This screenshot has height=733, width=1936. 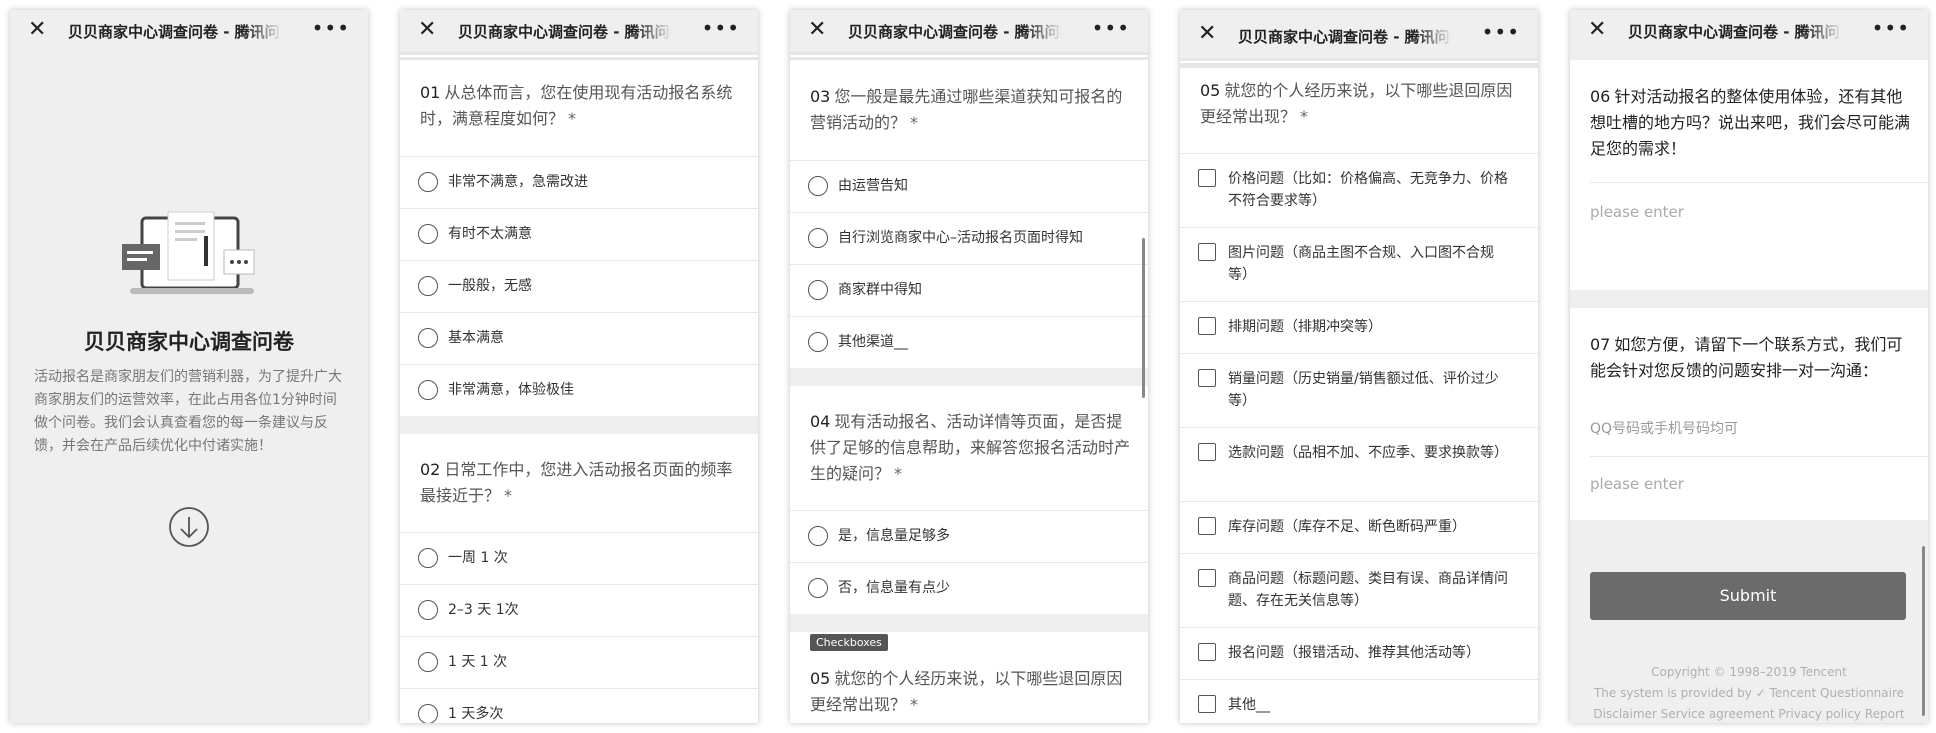 What do you see at coordinates (576, 105) in the screenshot?
I see `question-01-title: 01 从总体而言，您在使用现有活动报名系统时，满意程度如何？ *` at bounding box center [576, 105].